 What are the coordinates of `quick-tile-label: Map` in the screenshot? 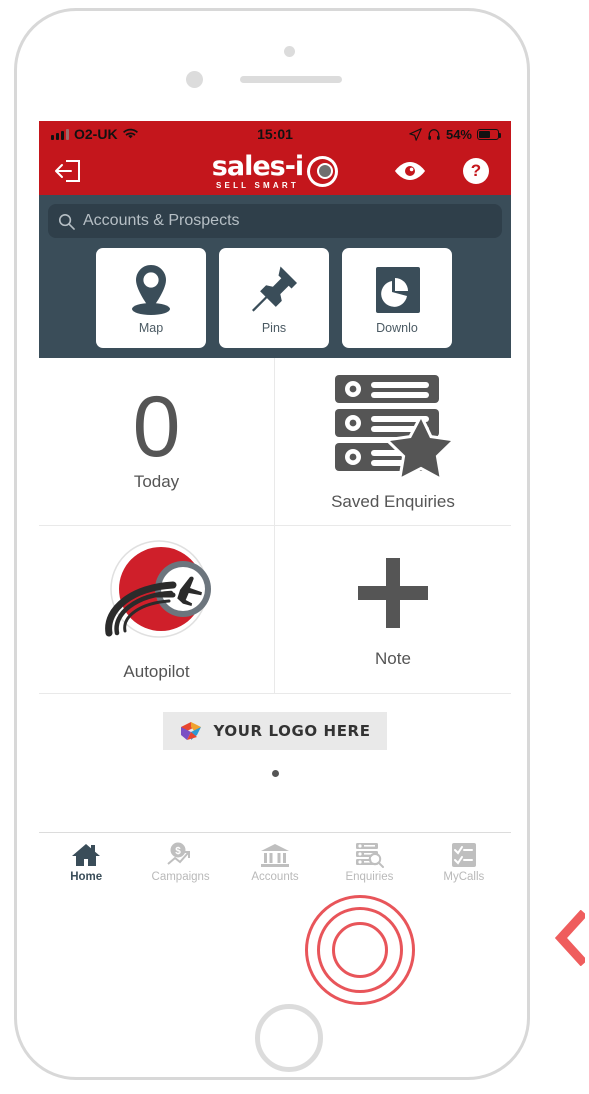 It's located at (151, 328).